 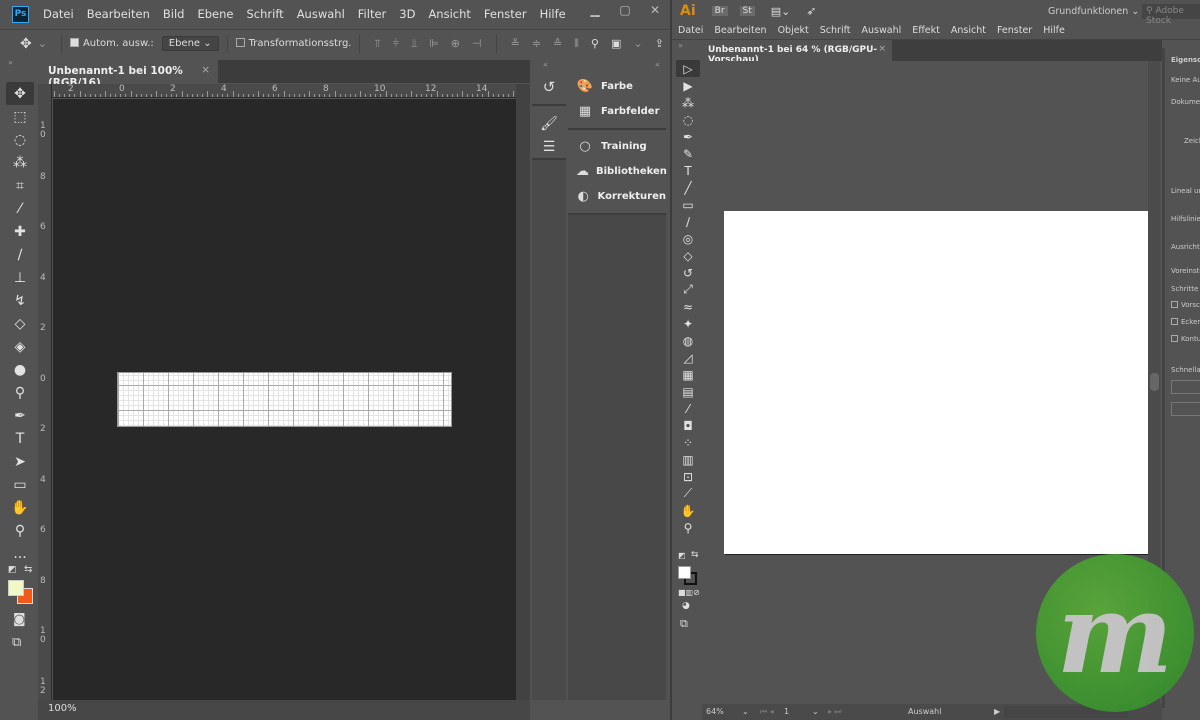 What do you see at coordinates (595, 43) in the screenshot?
I see `search-icon: ⚲` at bounding box center [595, 43].